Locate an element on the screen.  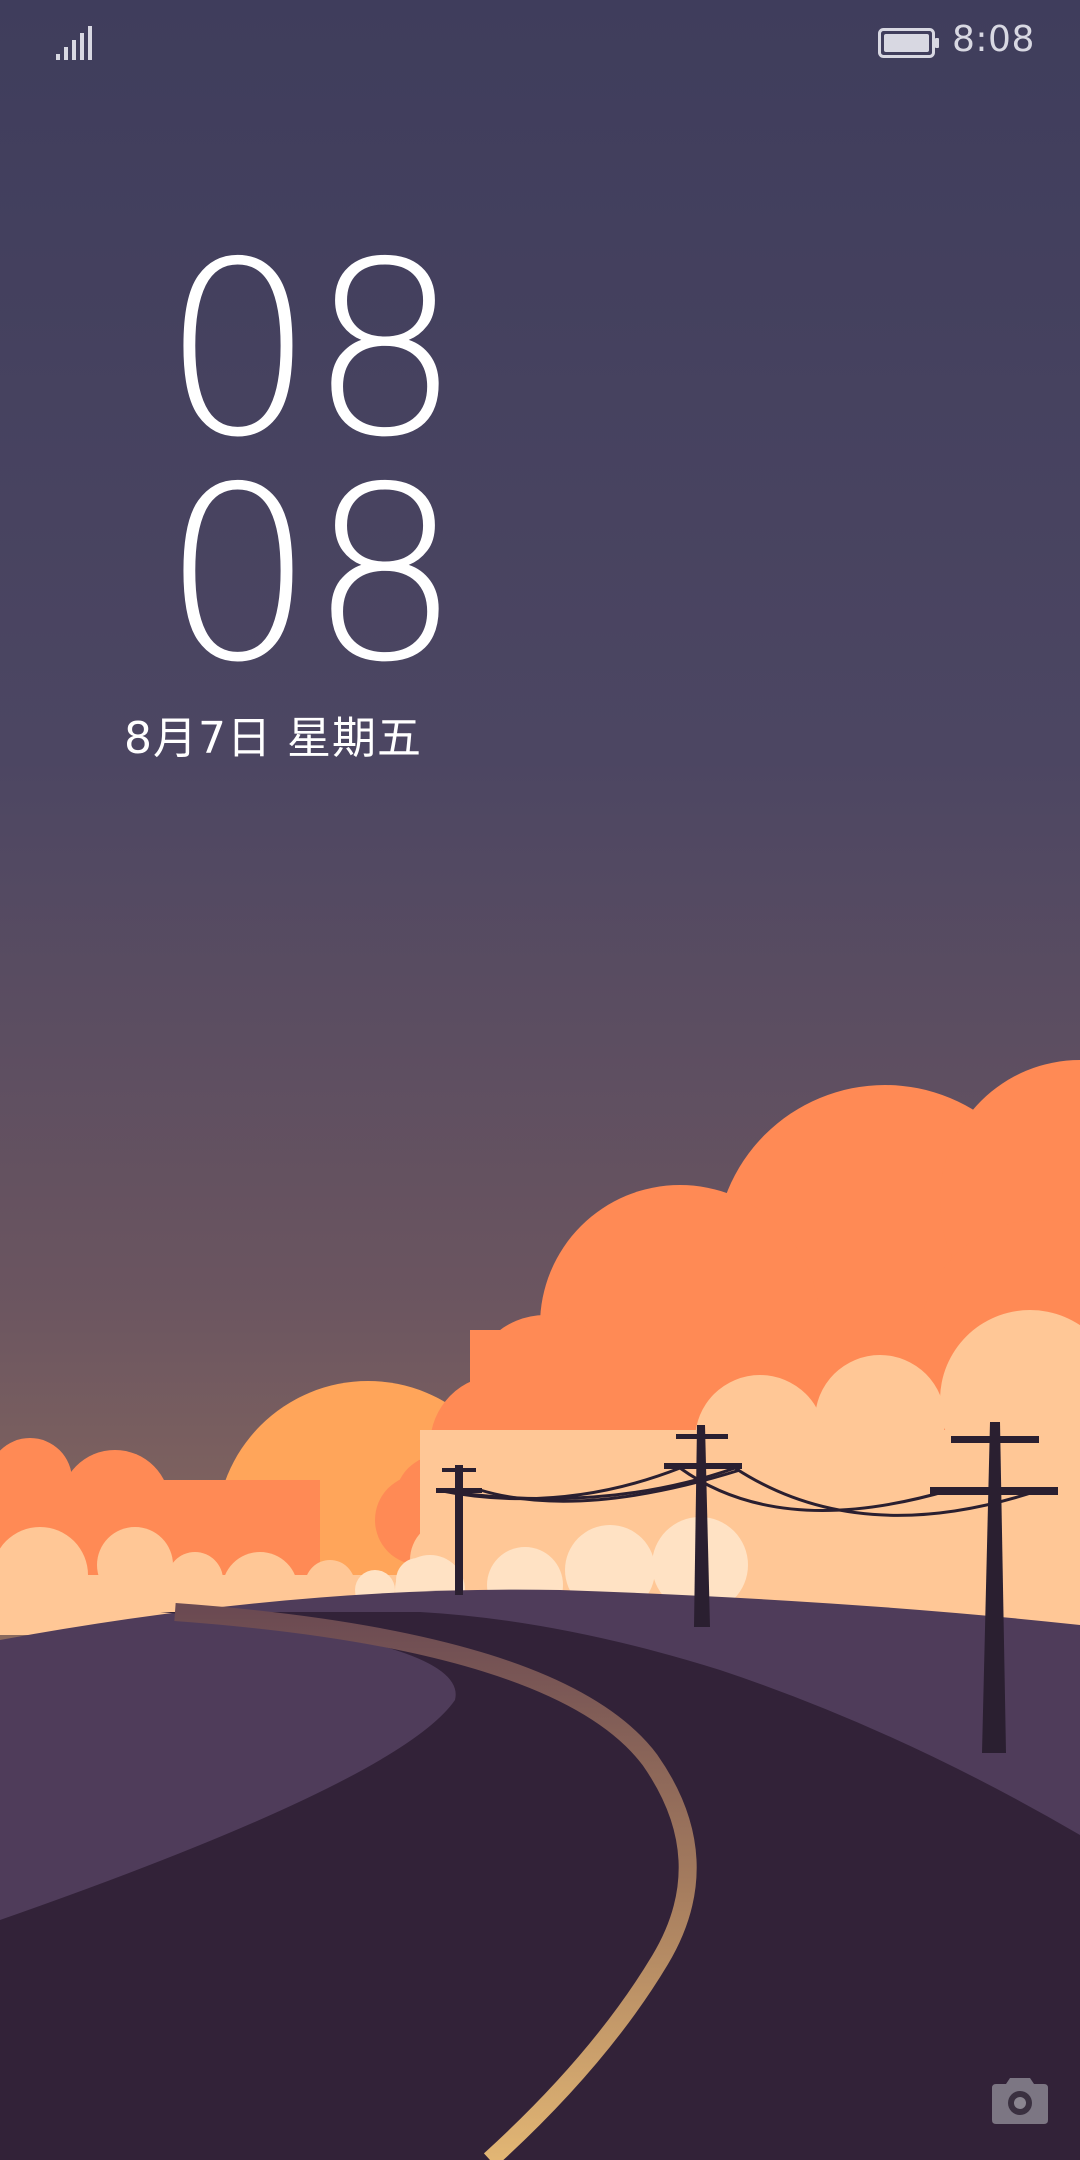
camera-icon is located at coordinates (1020, 2099).